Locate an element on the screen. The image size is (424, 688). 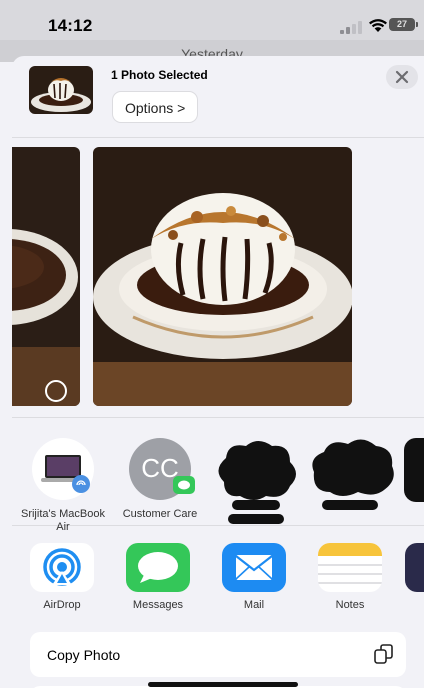
options-button: Options > is located at coordinates (155, 107).